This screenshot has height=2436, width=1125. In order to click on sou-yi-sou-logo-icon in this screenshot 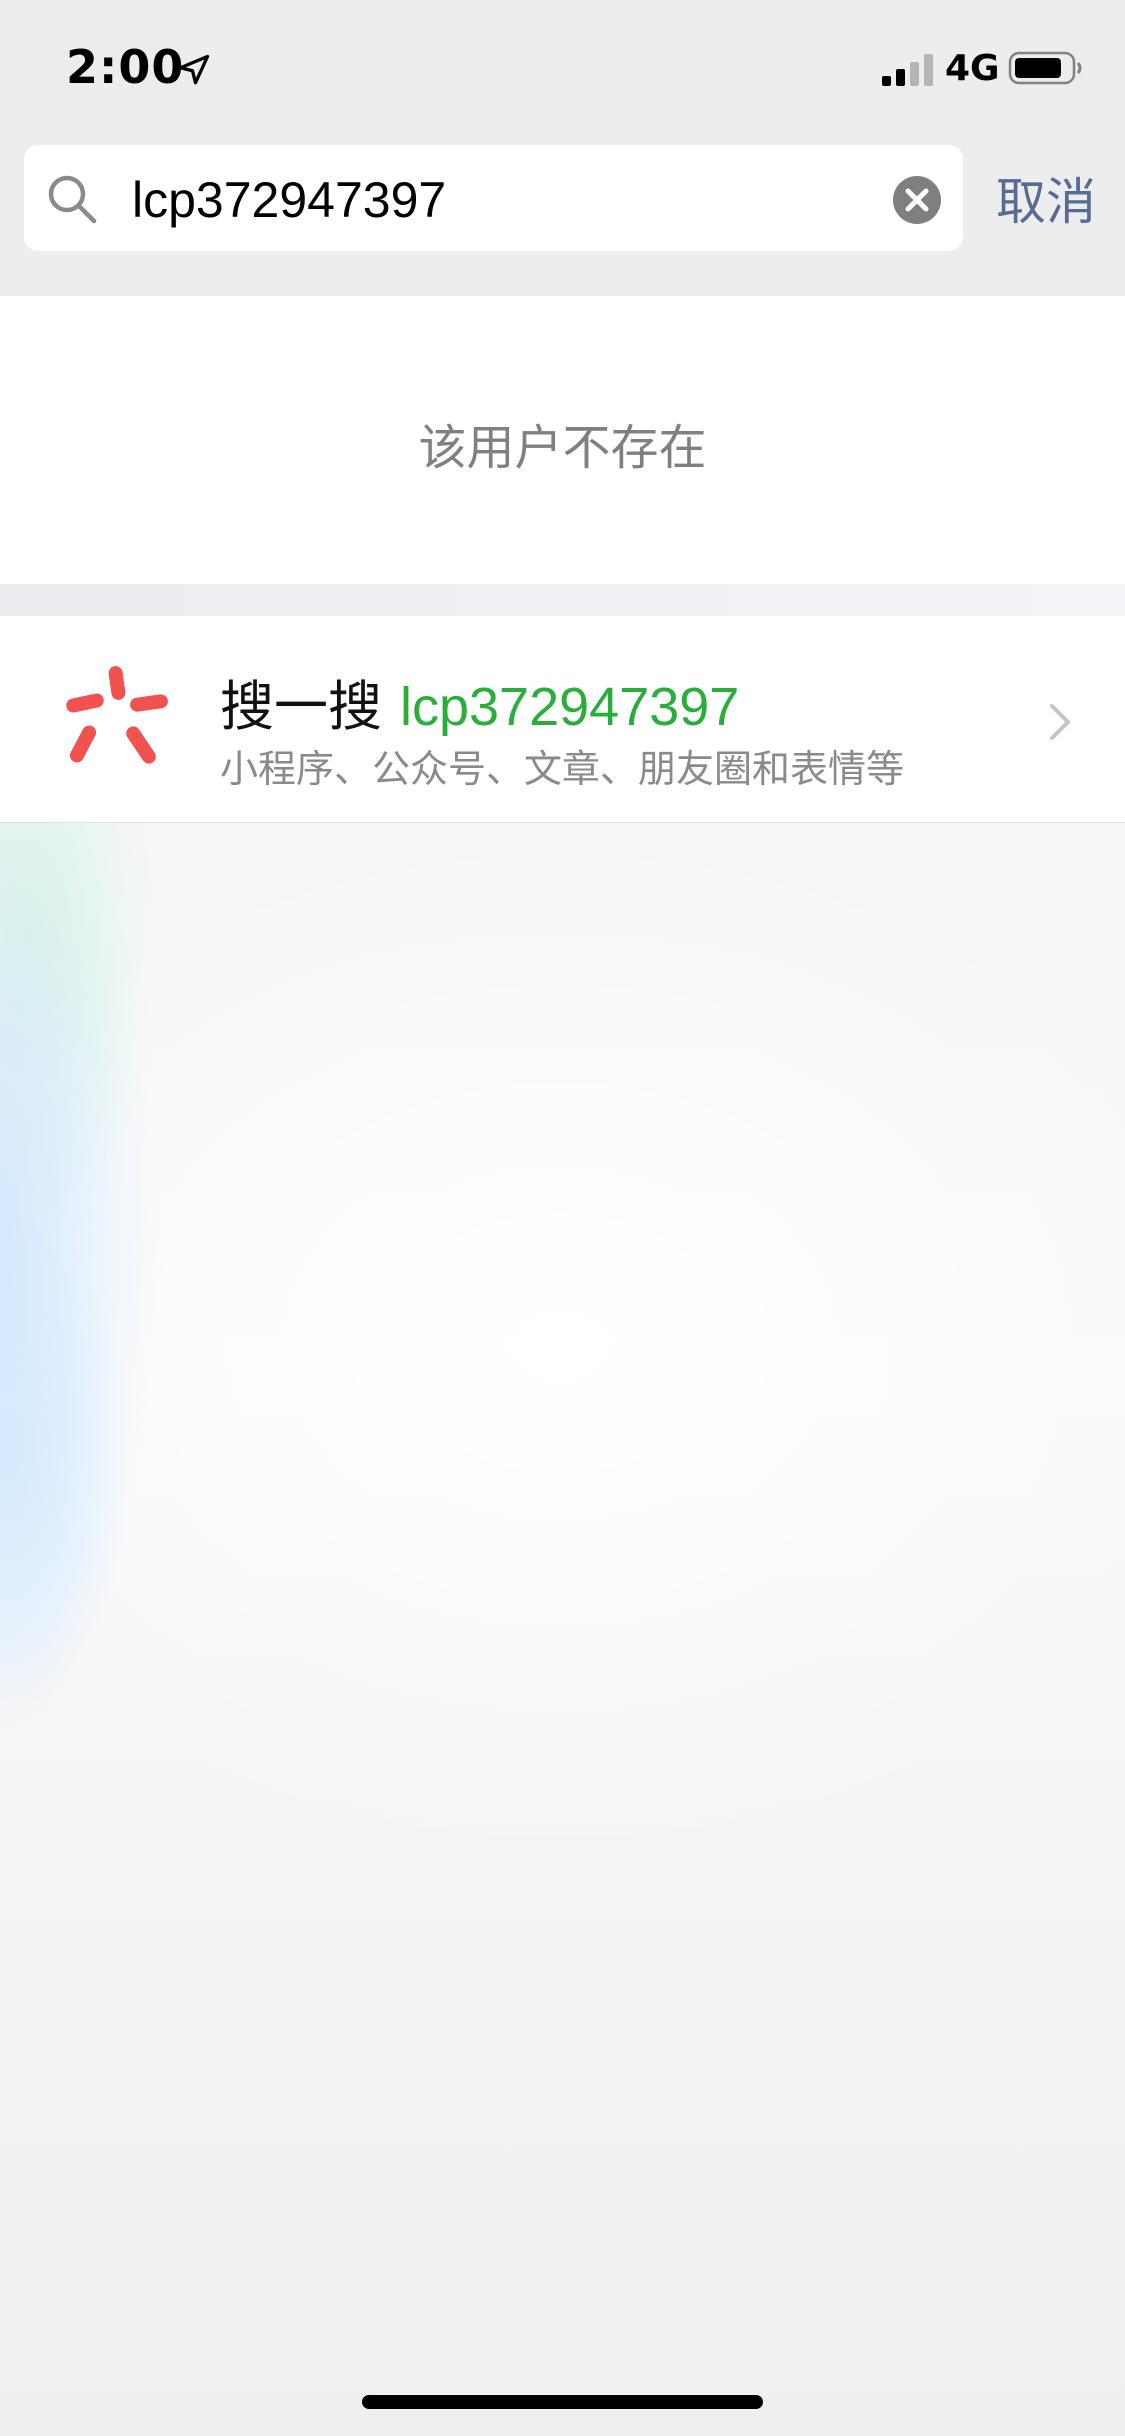, I will do `click(117, 715)`.